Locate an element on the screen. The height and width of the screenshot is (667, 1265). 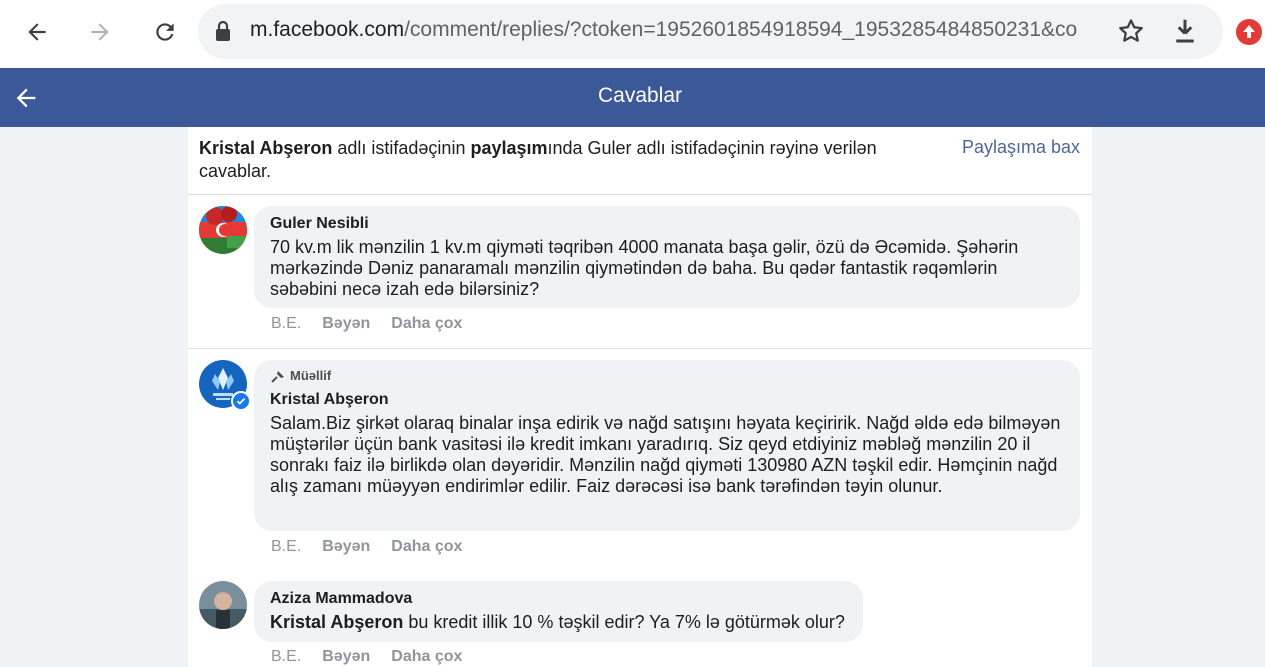
intro-post-link: paylaşım is located at coordinates (508, 148).